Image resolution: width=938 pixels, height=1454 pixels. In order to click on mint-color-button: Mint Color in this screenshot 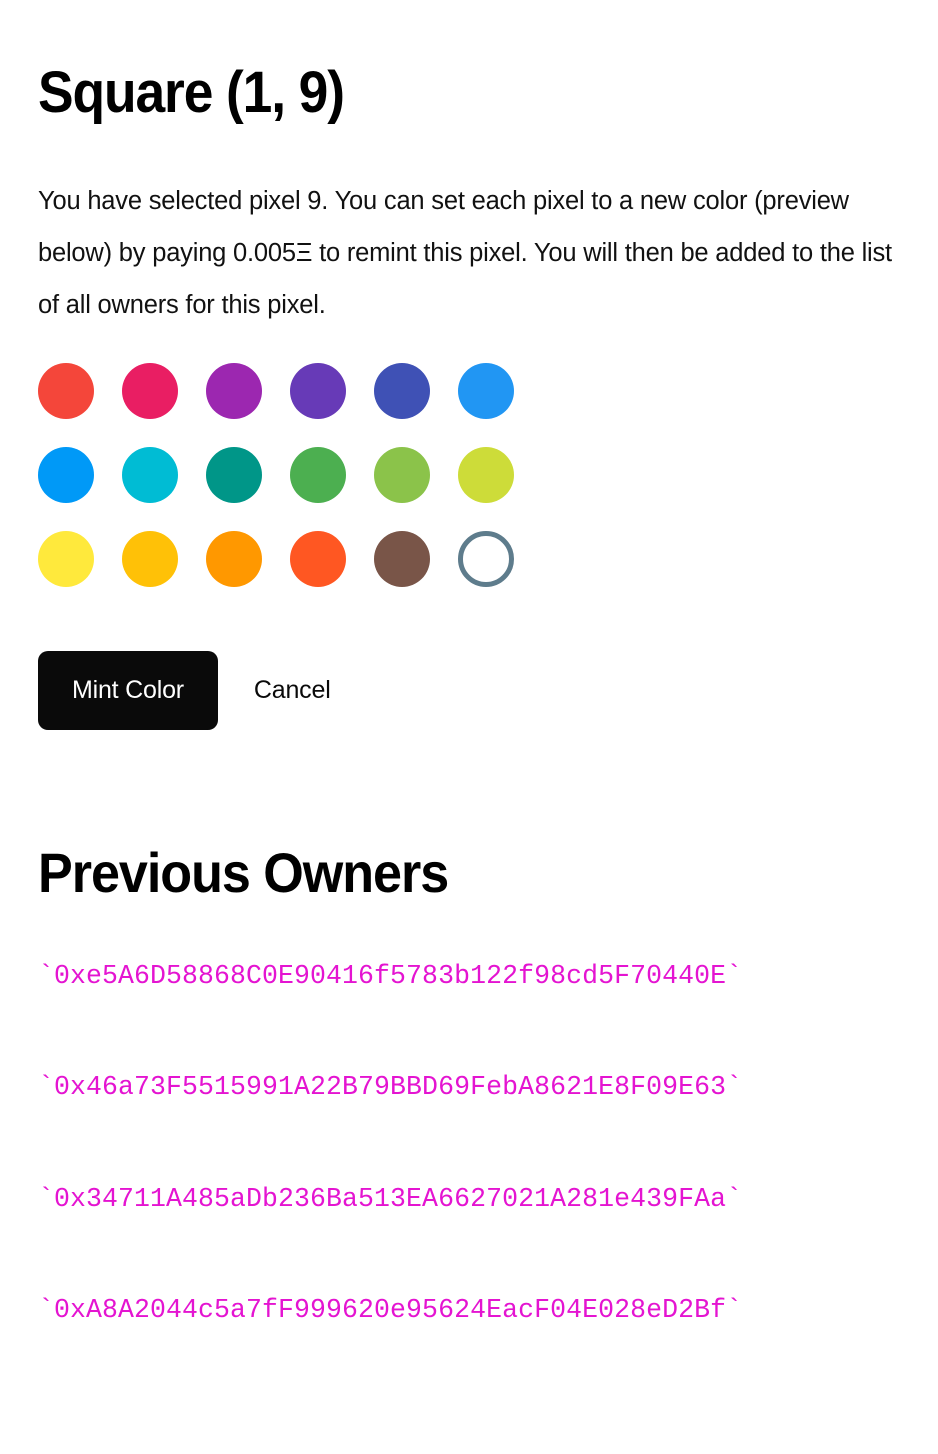, I will do `click(128, 690)`.